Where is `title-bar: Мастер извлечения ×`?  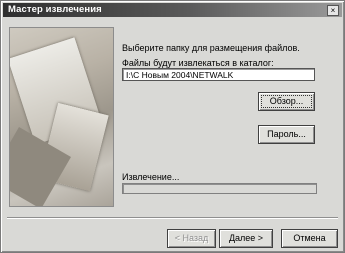
title-bar: Мастер извлечения × is located at coordinates (172, 10).